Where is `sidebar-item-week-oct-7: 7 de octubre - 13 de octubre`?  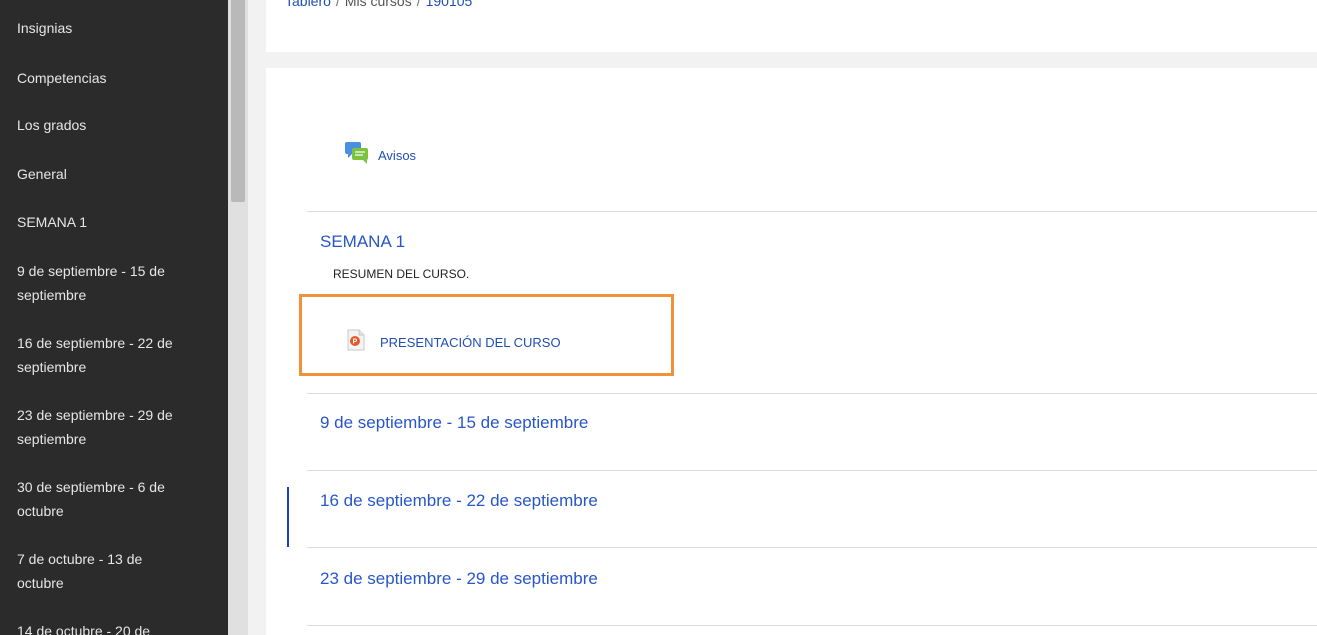 sidebar-item-week-oct-7: 7 de octubre - 13 de octubre is located at coordinates (92, 571).